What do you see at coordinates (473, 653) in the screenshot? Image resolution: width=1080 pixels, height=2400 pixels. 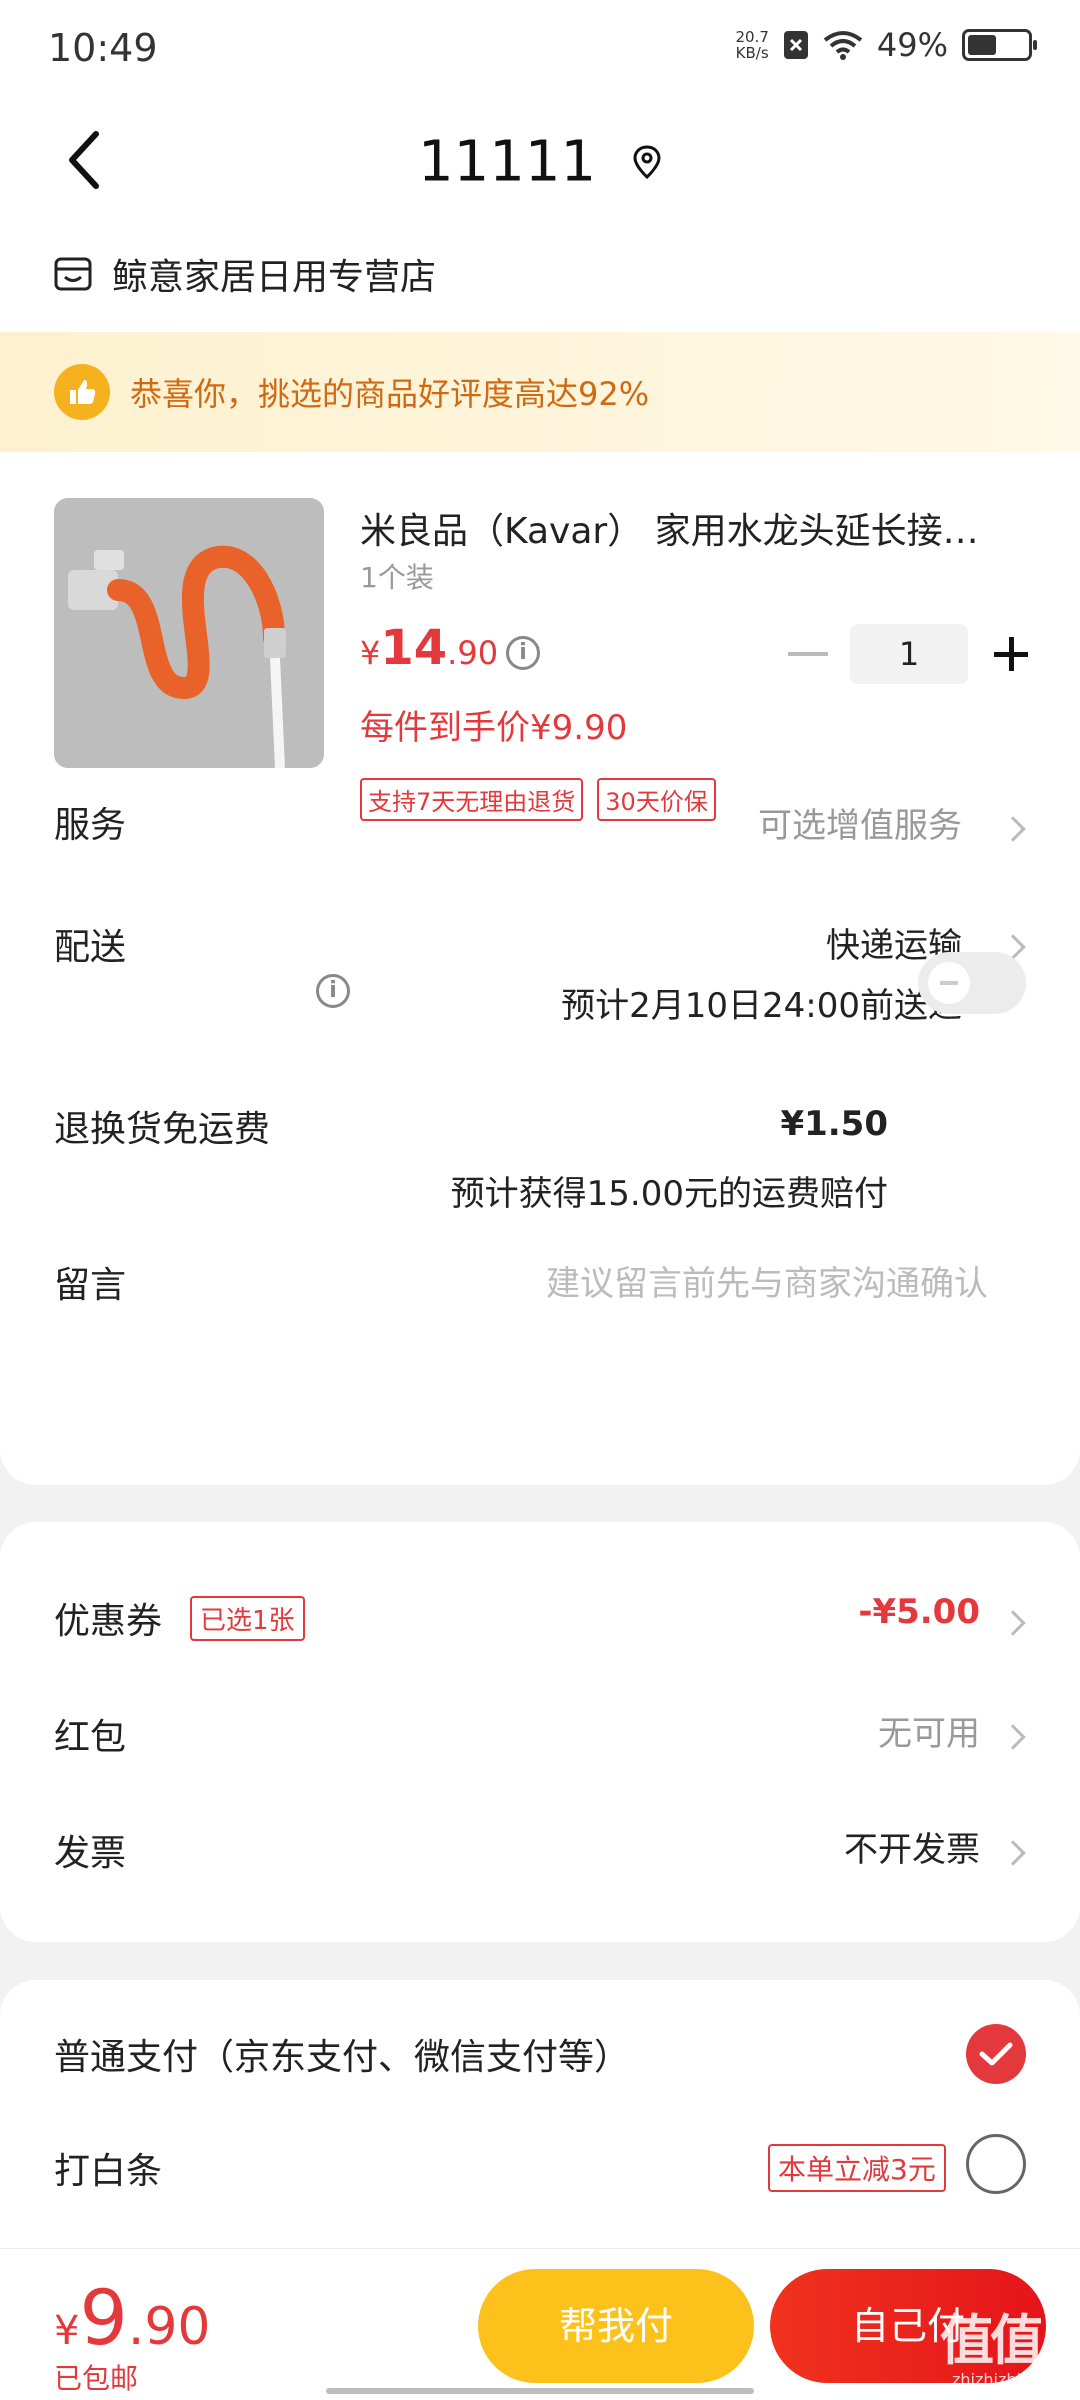 I see `price-decimal: .90` at bounding box center [473, 653].